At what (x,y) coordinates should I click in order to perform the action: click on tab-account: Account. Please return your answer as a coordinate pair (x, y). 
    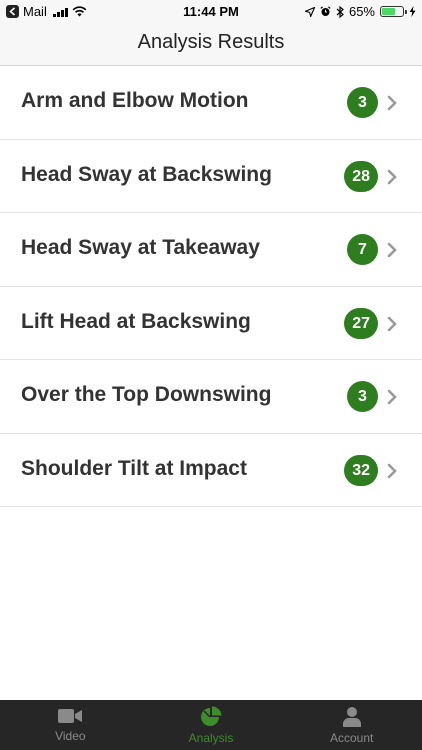
    Looking at the image, I should click on (351, 725).